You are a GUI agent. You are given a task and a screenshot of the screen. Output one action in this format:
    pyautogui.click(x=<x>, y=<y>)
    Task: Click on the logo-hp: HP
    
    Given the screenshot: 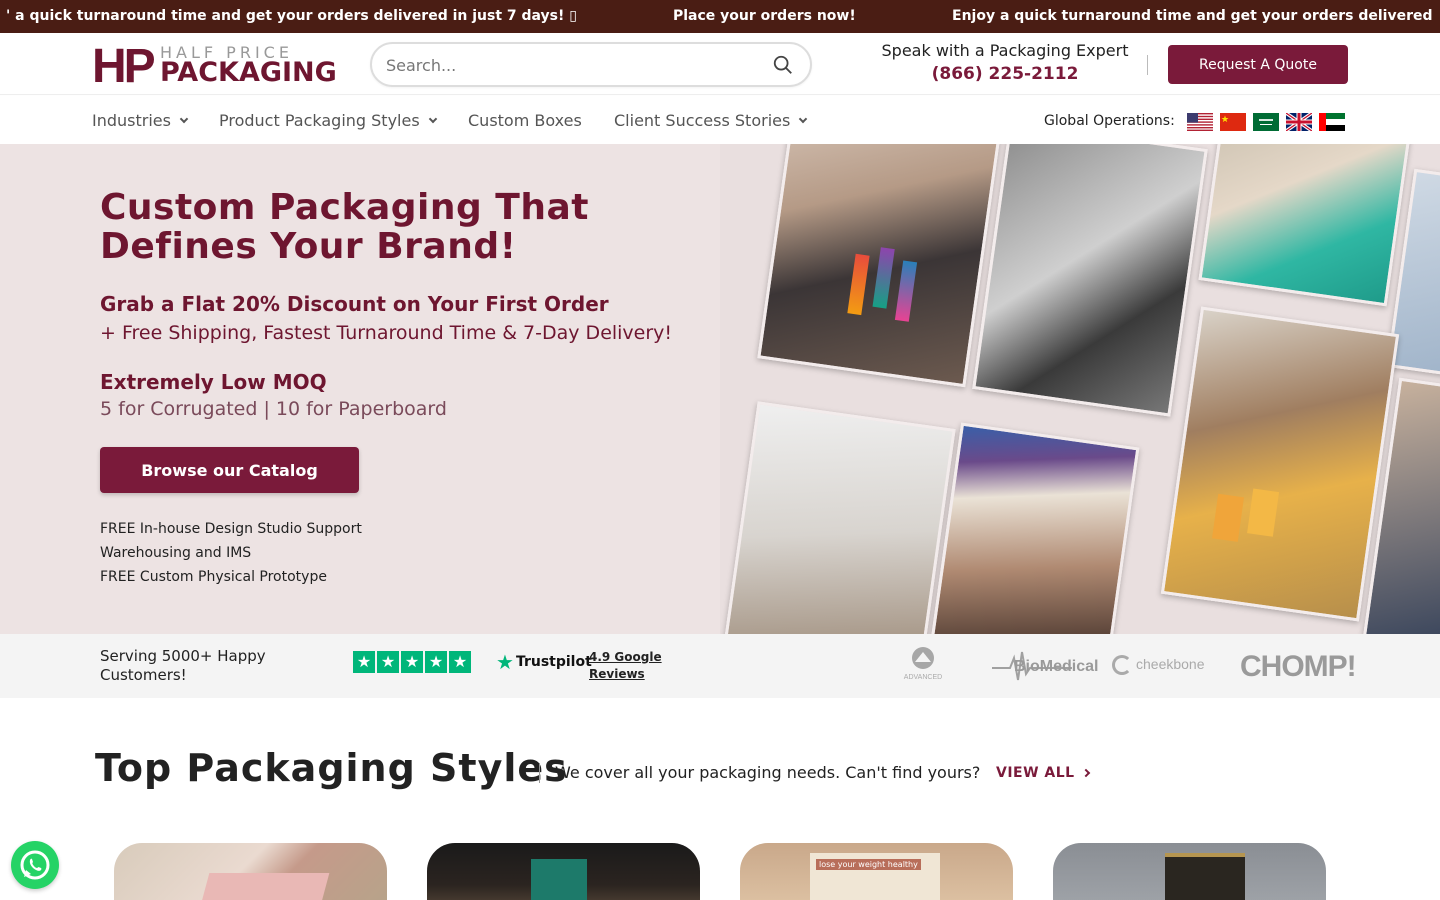 What is the action you would take?
    pyautogui.click(x=124, y=66)
    